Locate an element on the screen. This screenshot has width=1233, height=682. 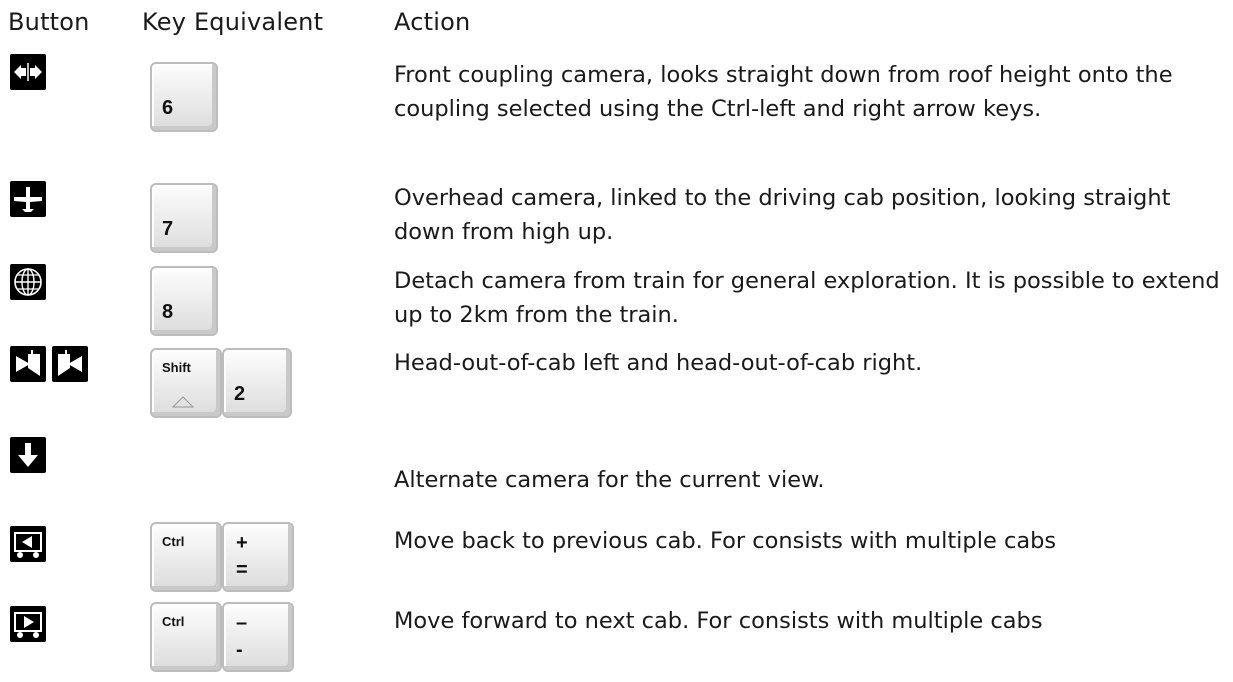
free-camera-globe-icon is located at coordinates (28, 282).